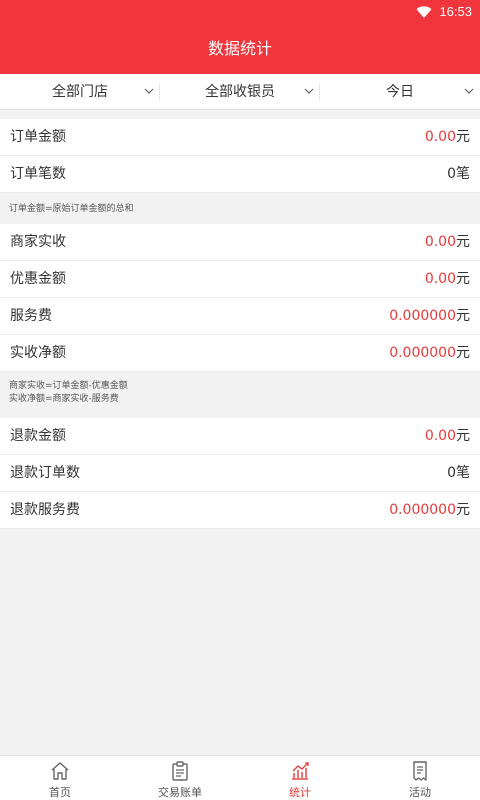  I want to click on stat-row-refund-amount: 退款金额 0.00元, so click(240, 436).